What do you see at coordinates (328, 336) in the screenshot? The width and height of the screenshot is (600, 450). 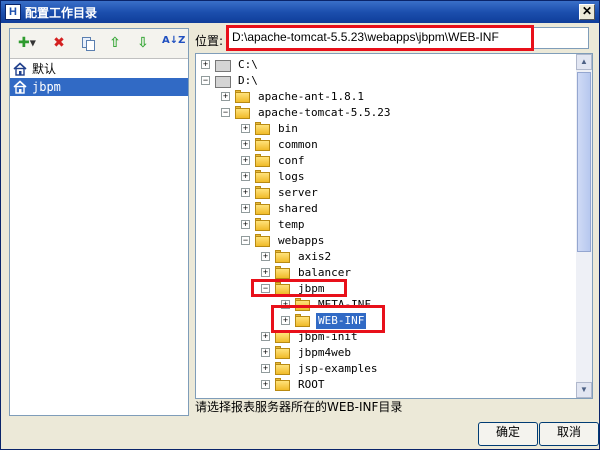 I see `tree-node-label: jbpm-init` at bounding box center [328, 336].